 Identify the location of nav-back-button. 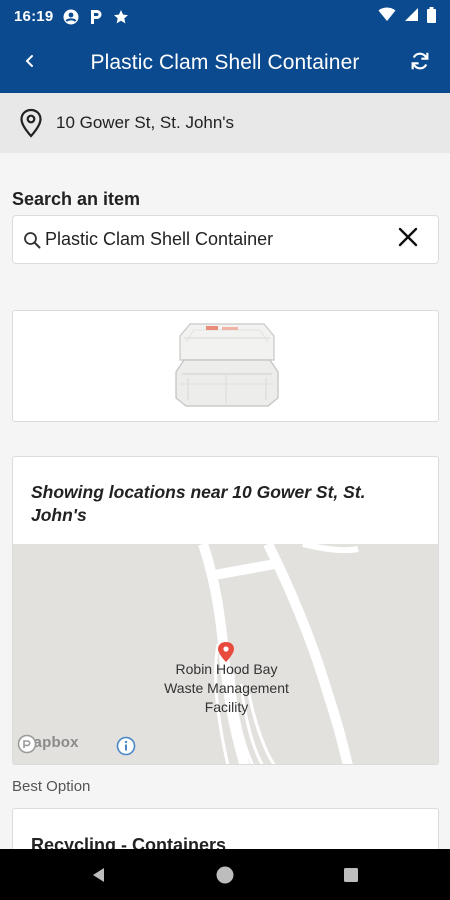
(99, 875).